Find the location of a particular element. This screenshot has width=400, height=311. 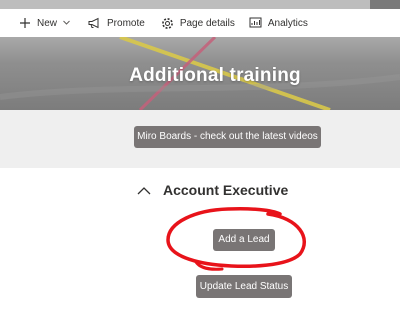

analytics-button: Analytics is located at coordinates (278, 23).